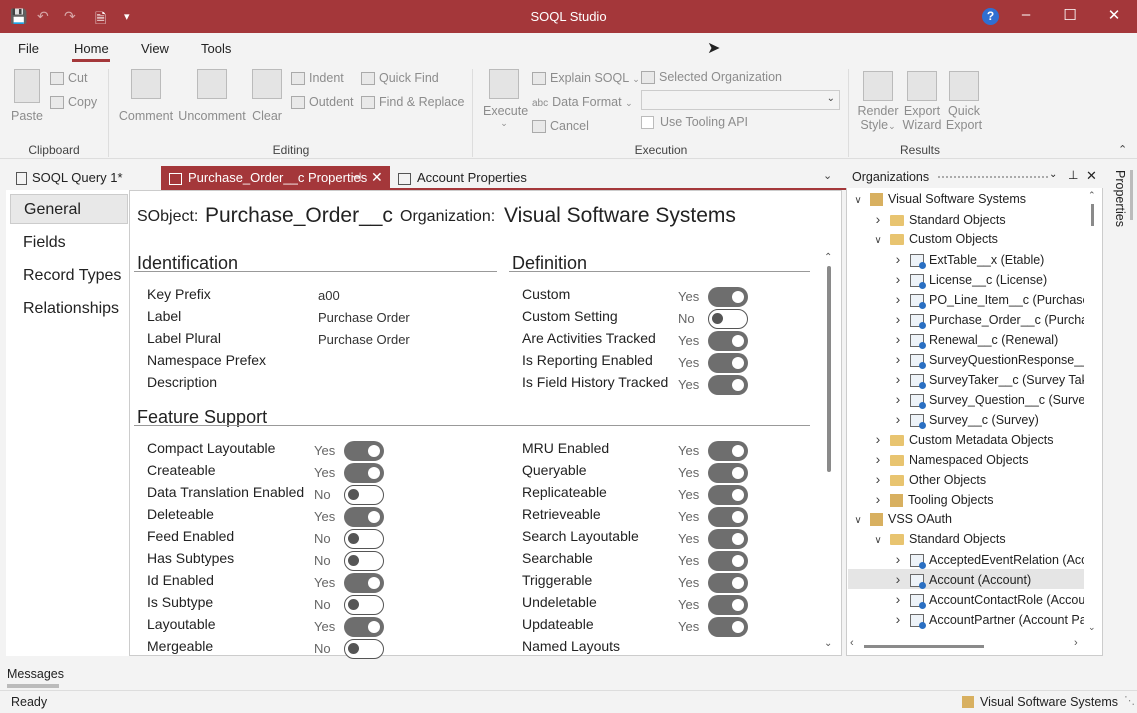  I want to click on scroll-right-icon: ›, so click(1076, 643).